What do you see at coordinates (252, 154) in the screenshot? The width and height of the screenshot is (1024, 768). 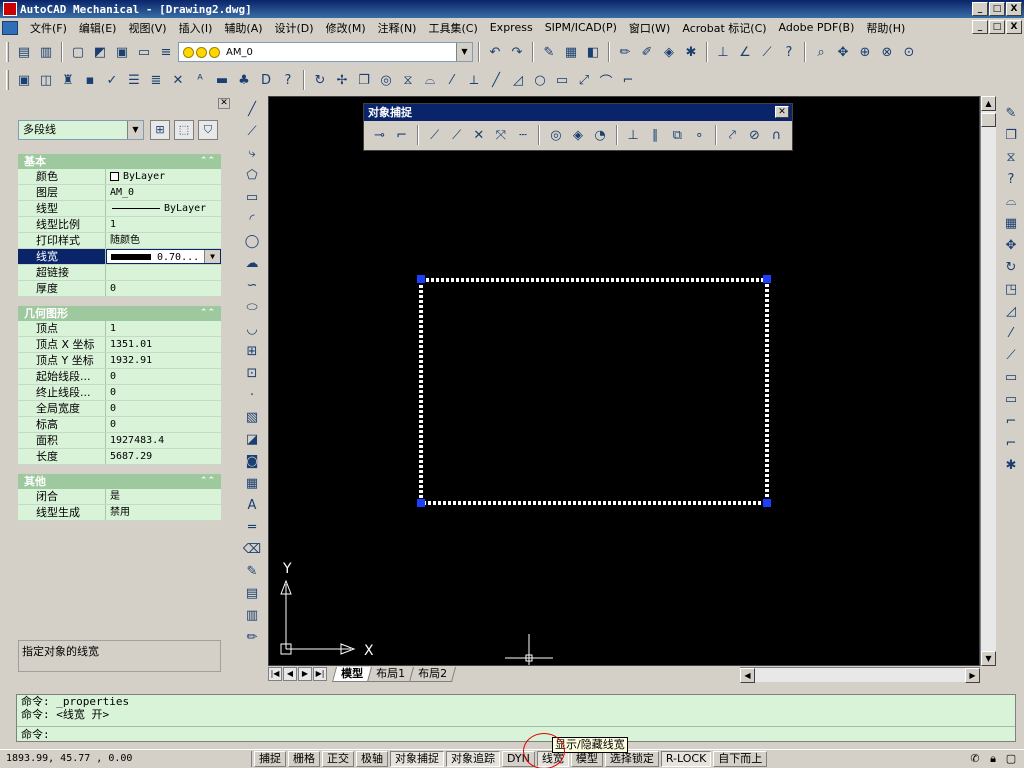 I see `polyline-icon: ⤷` at bounding box center [252, 154].